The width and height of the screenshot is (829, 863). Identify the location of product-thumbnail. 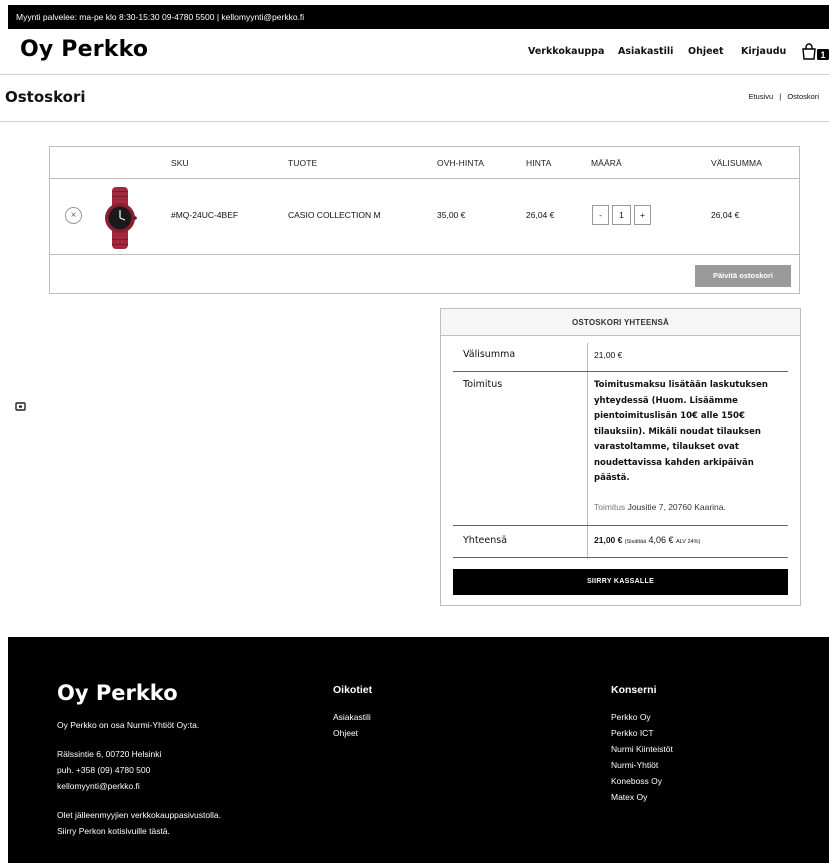
(120, 218).